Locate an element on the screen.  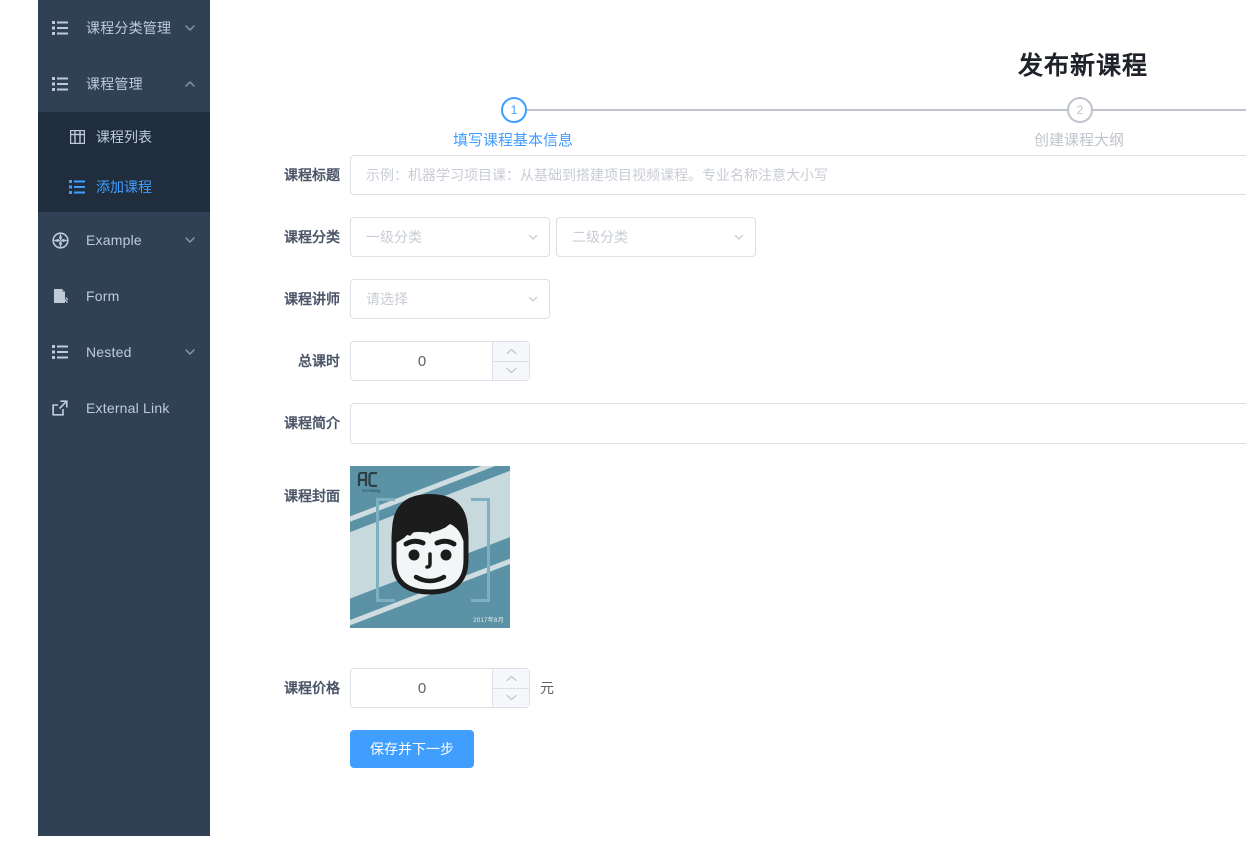
sidebar-submenu-course-management: 课程列表 添加课程 is located at coordinates (124, 162).